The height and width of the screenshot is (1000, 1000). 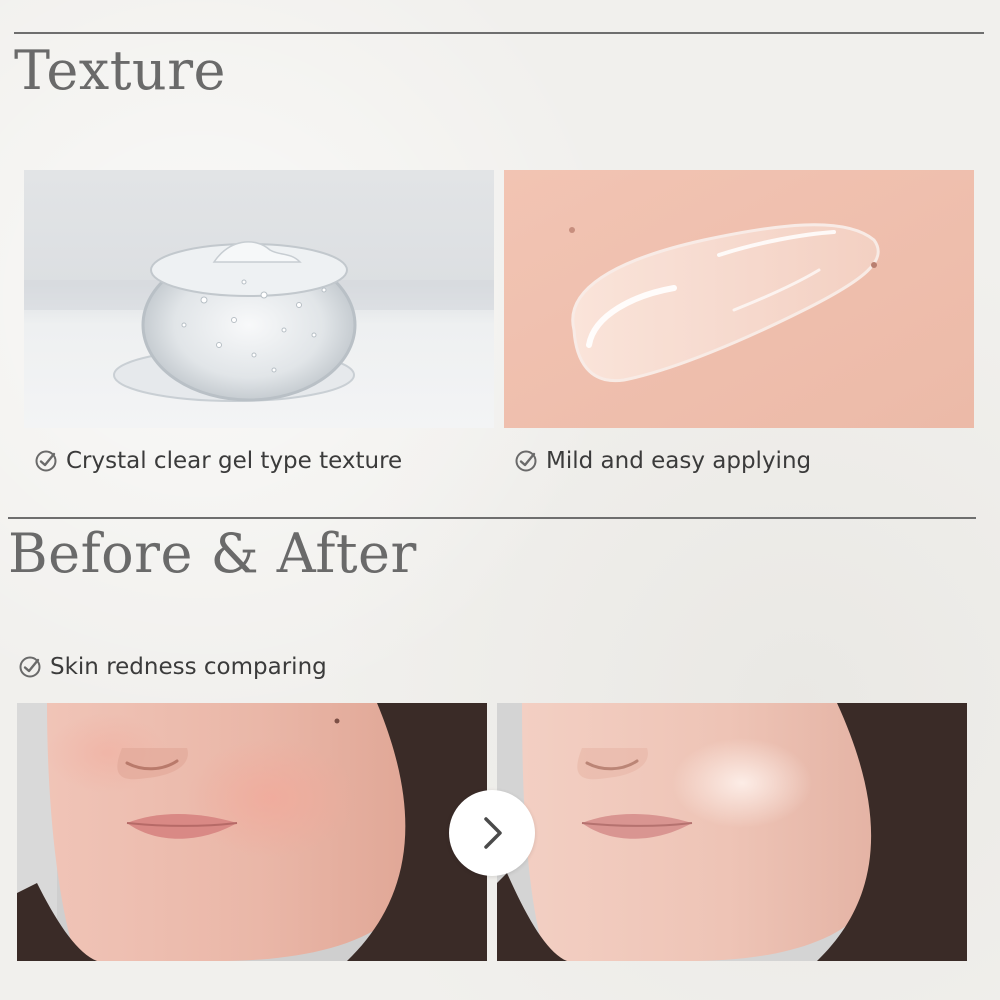 I want to click on next-arrow-button, so click(x=492, y=833).